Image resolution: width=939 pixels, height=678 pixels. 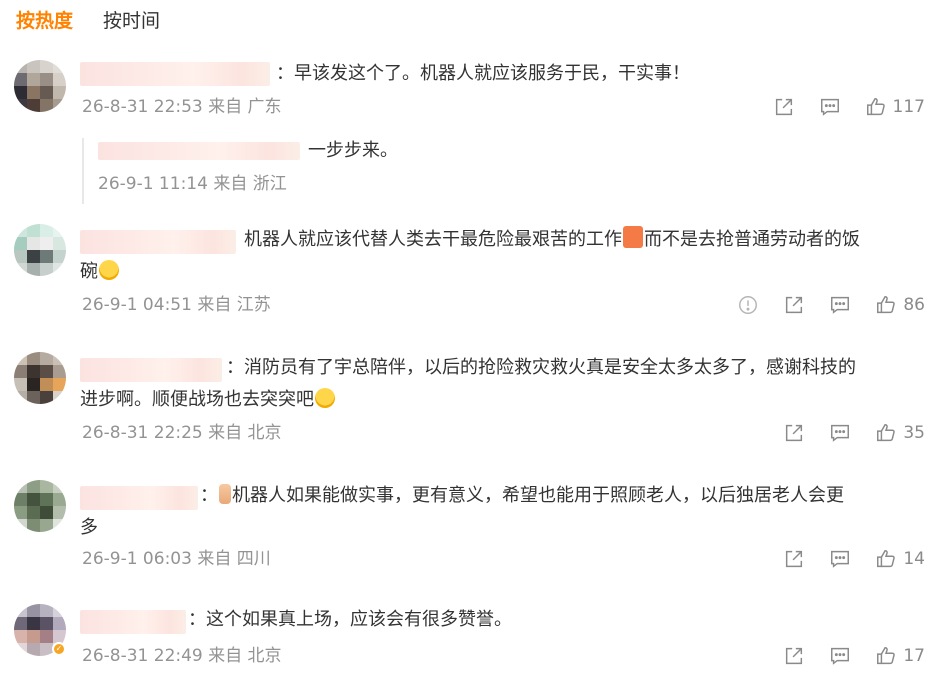 What do you see at coordinates (182, 107) in the screenshot?
I see `comment-meta: 26-8-31 22:53 来自 广东` at bounding box center [182, 107].